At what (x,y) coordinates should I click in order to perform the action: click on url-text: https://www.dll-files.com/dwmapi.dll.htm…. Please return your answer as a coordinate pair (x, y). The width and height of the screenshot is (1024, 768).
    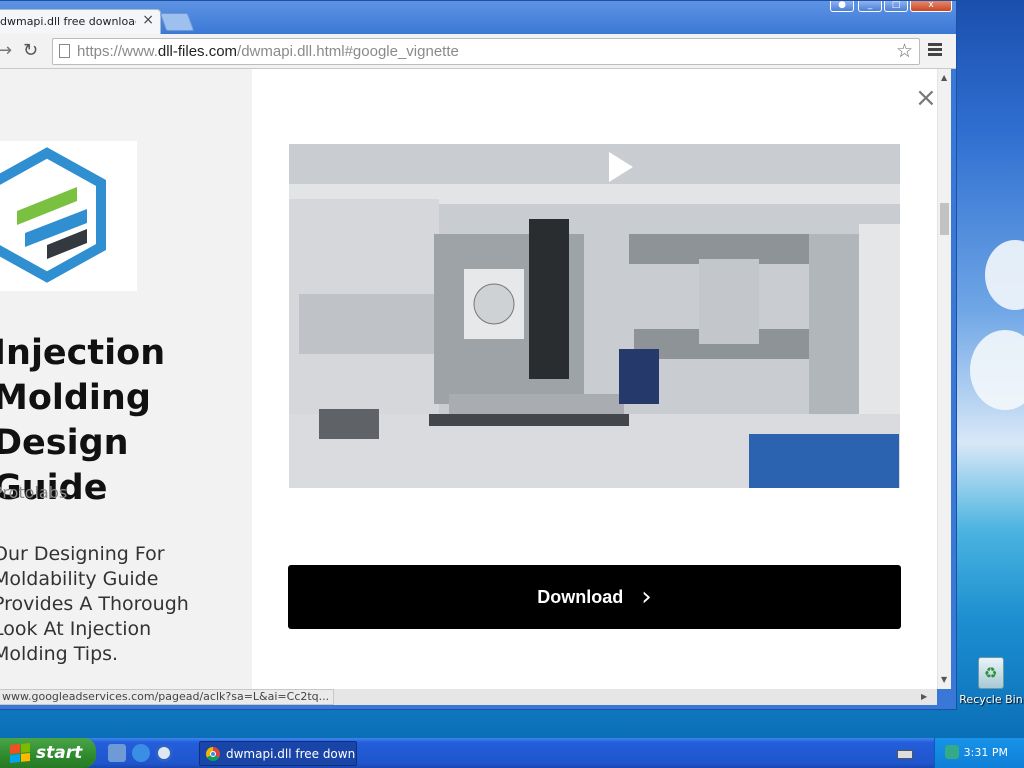
    Looking at the image, I should click on (268, 51).